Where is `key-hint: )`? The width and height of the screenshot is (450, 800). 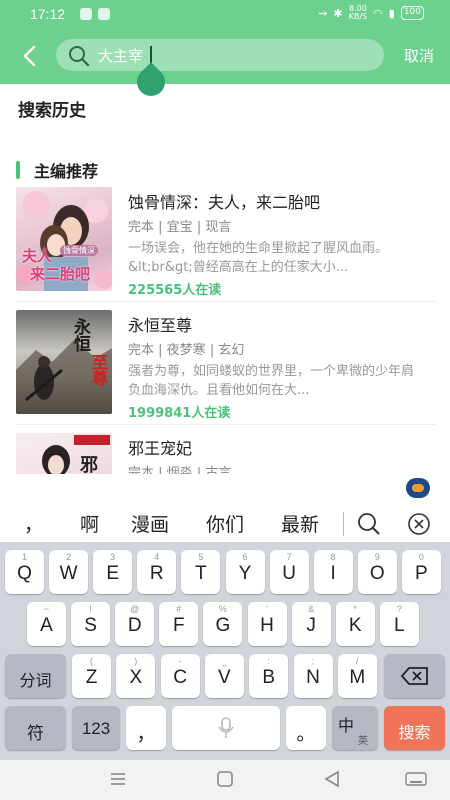
key-hint: ) is located at coordinates (136, 661).